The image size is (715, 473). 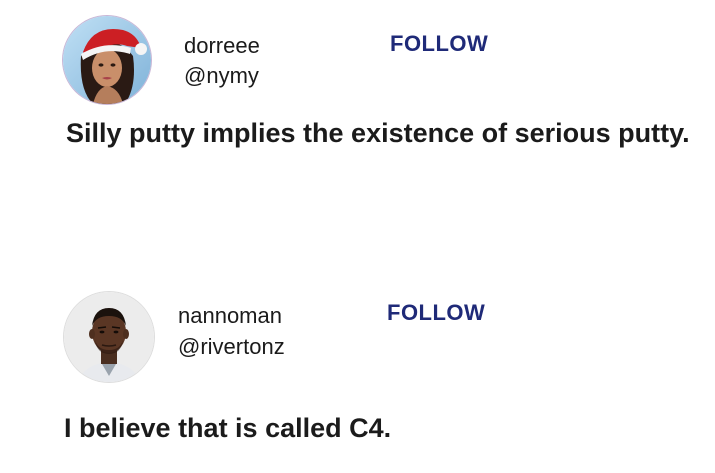 What do you see at coordinates (107, 60) in the screenshot?
I see `user-avatar-santa-hat-icon` at bounding box center [107, 60].